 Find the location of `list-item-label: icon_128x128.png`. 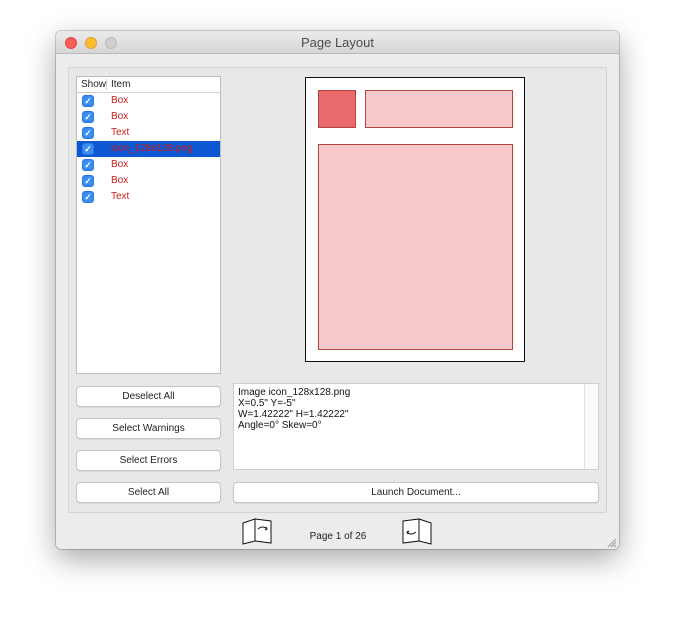

list-item-label: icon_128x128.png is located at coordinates (152, 148).